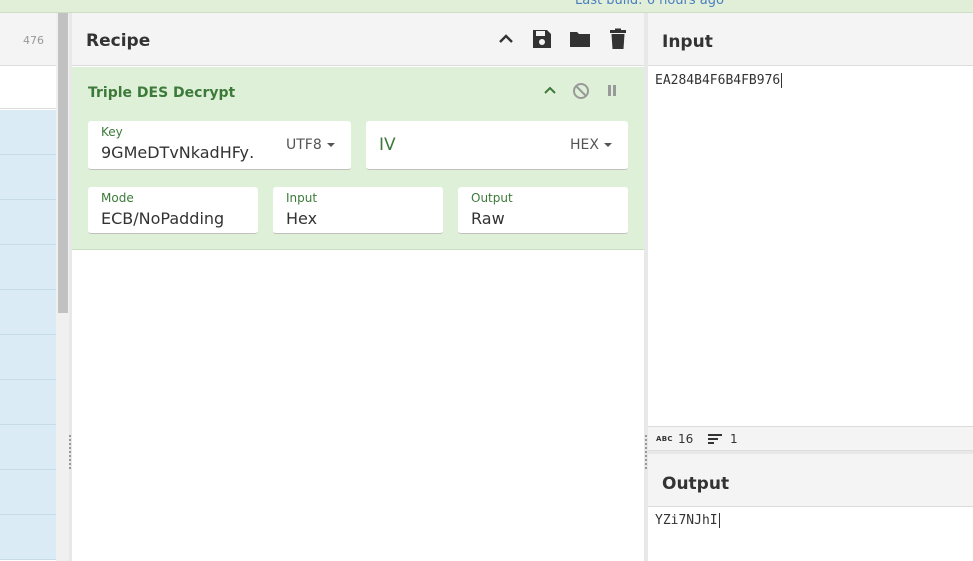 The image size is (973, 561). Describe the element at coordinates (33, 40) in the screenshot. I see `operations-count: 476` at that location.